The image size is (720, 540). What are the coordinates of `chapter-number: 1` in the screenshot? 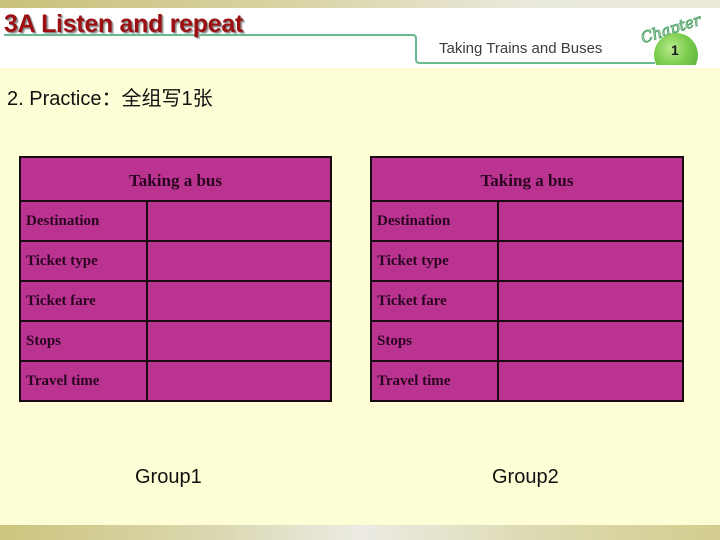 It's located at (675, 50).